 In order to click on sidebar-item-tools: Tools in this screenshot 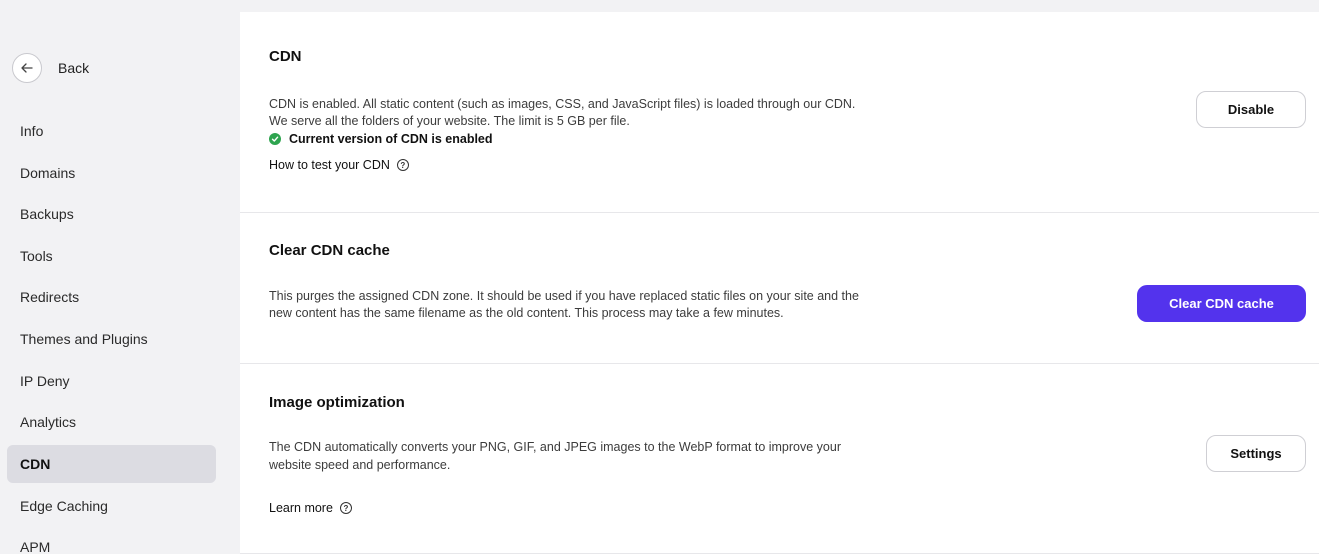, I will do `click(111, 256)`.